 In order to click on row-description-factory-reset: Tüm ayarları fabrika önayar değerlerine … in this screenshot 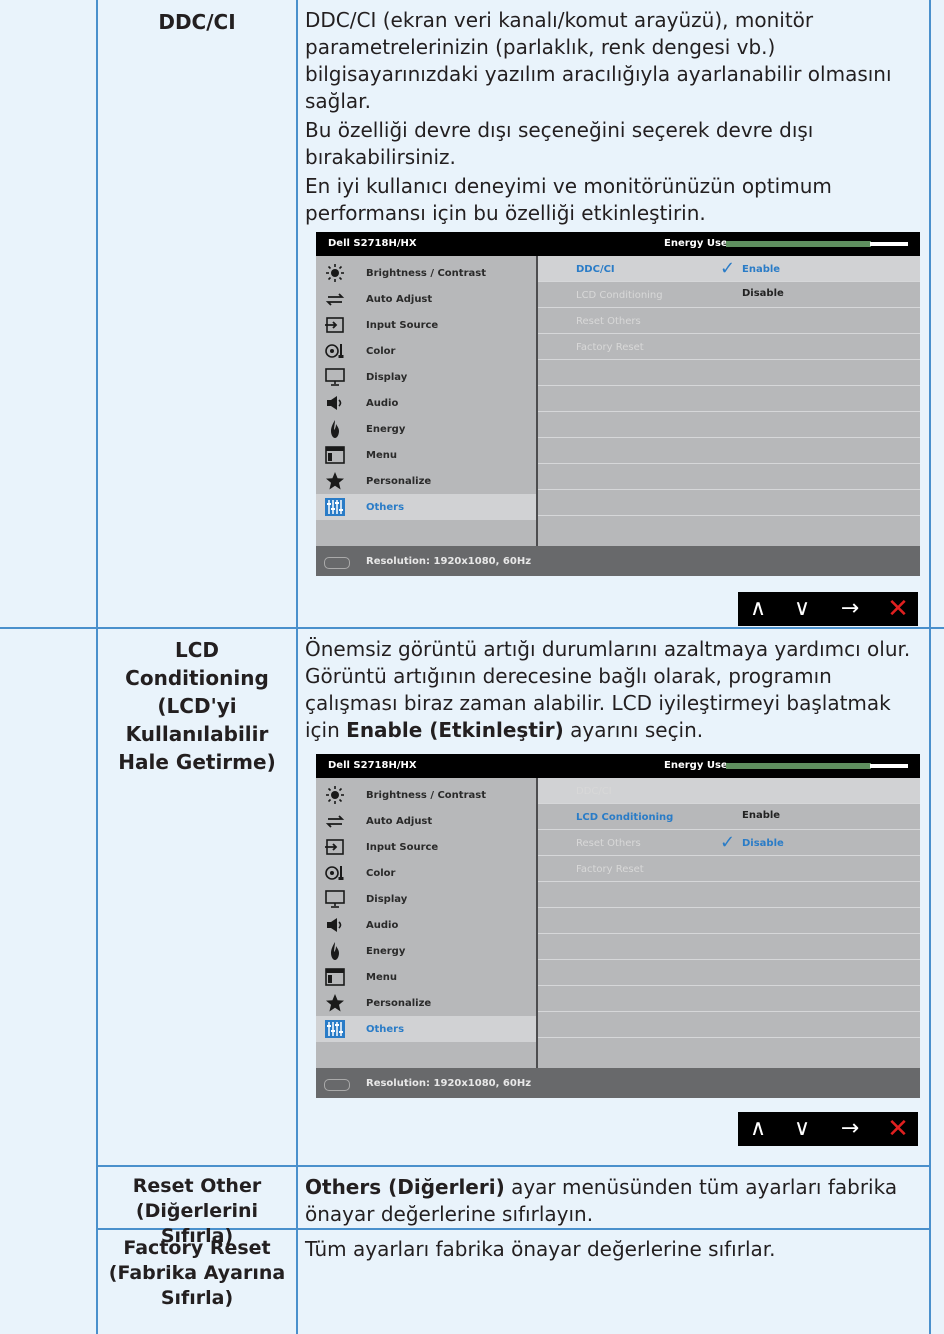, I will do `click(540, 1249)`.